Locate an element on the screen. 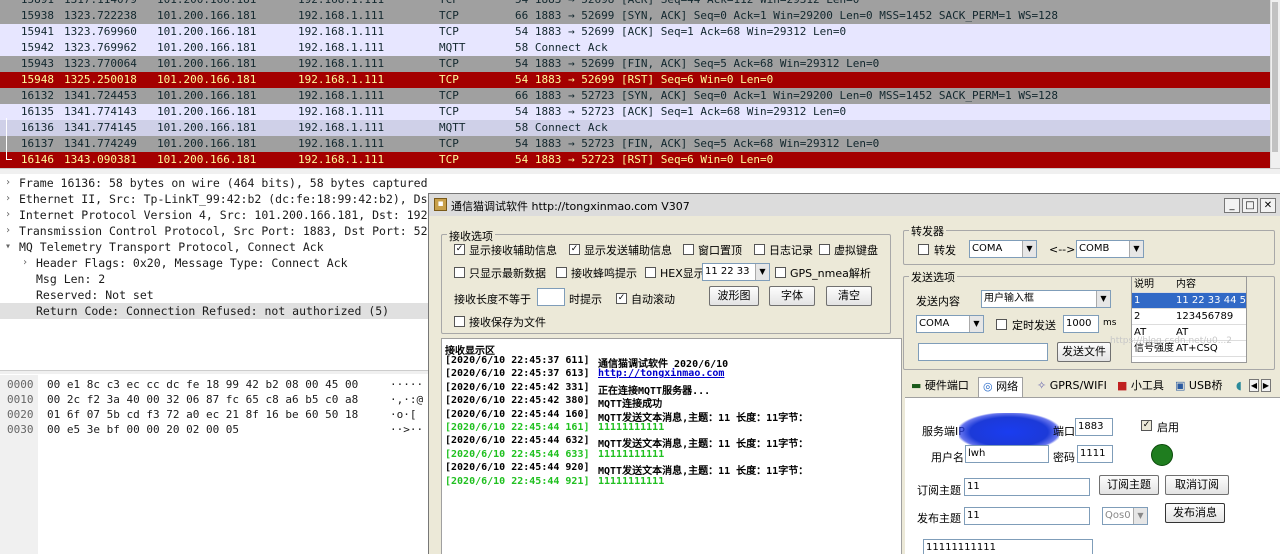 The width and height of the screenshot is (1280, 554). message-input: 11111111111 is located at coordinates (1008, 546).